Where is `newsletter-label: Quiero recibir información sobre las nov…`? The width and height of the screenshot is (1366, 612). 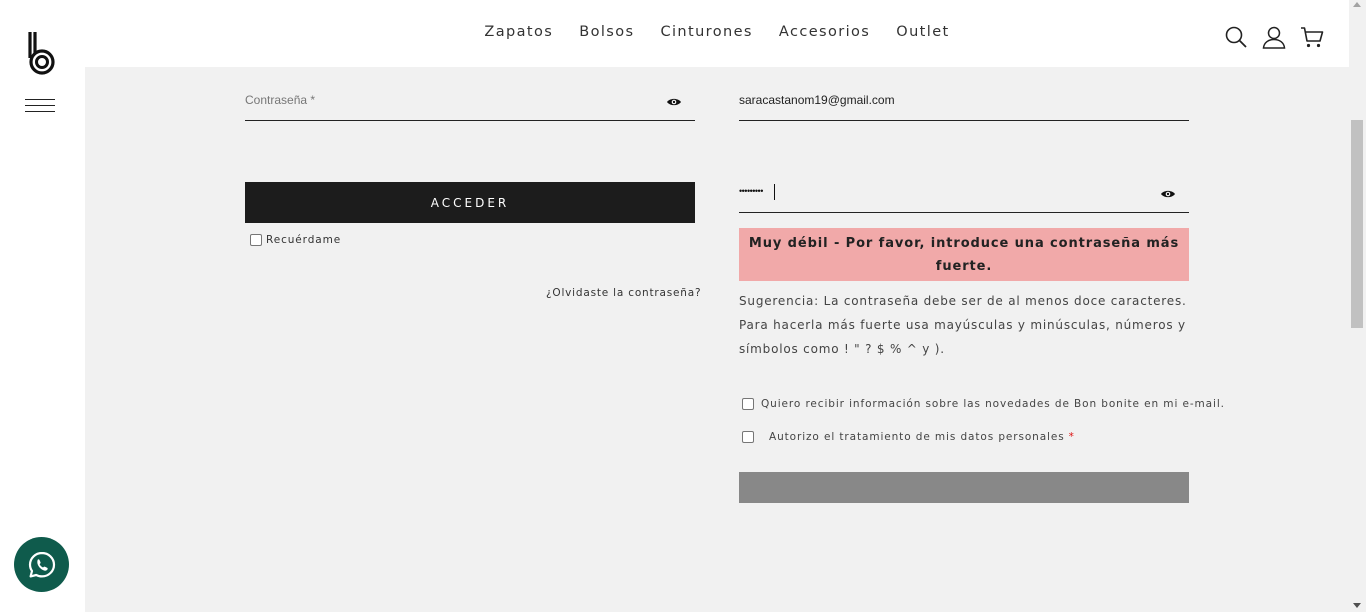 newsletter-label: Quiero recibir información sobre las nov… is located at coordinates (993, 404).